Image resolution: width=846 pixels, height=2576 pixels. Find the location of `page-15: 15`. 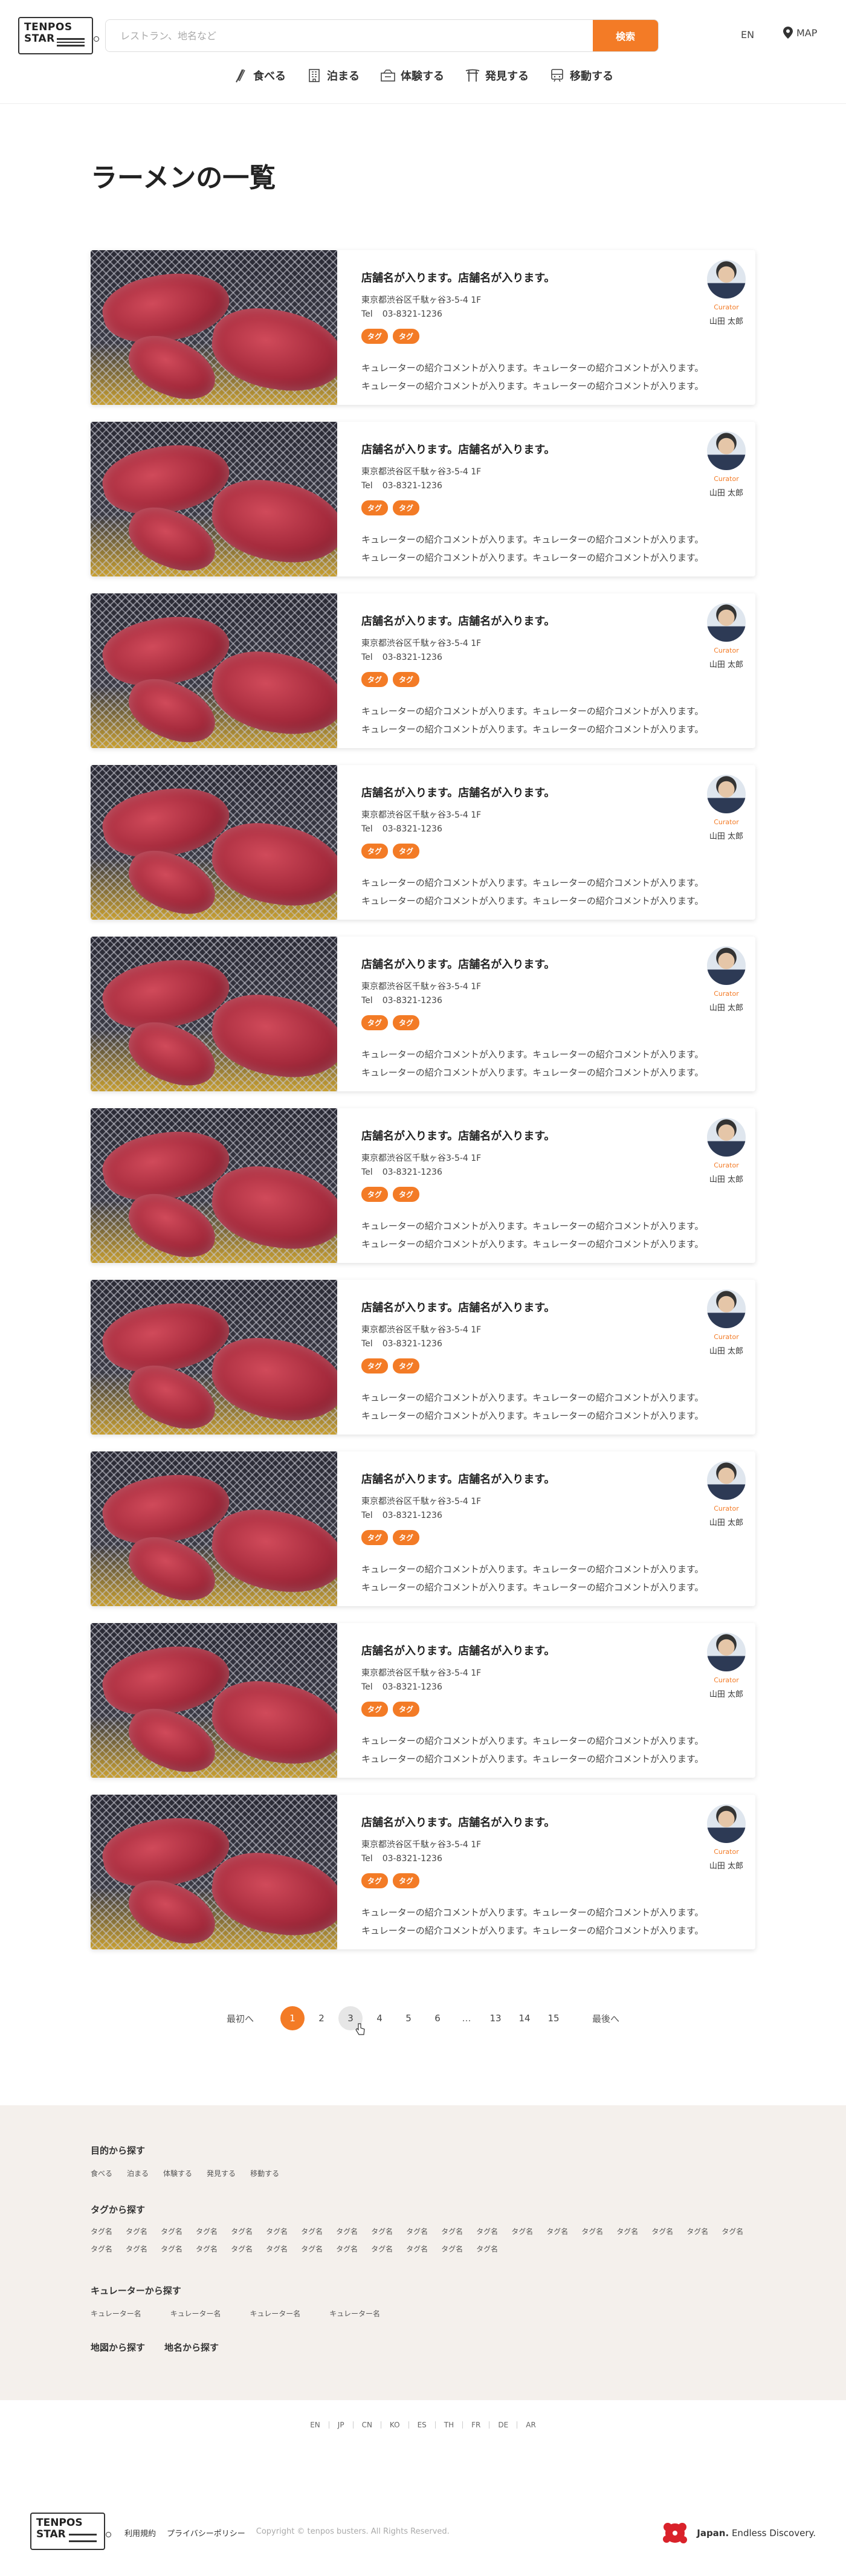

page-15: 15 is located at coordinates (553, 2018).